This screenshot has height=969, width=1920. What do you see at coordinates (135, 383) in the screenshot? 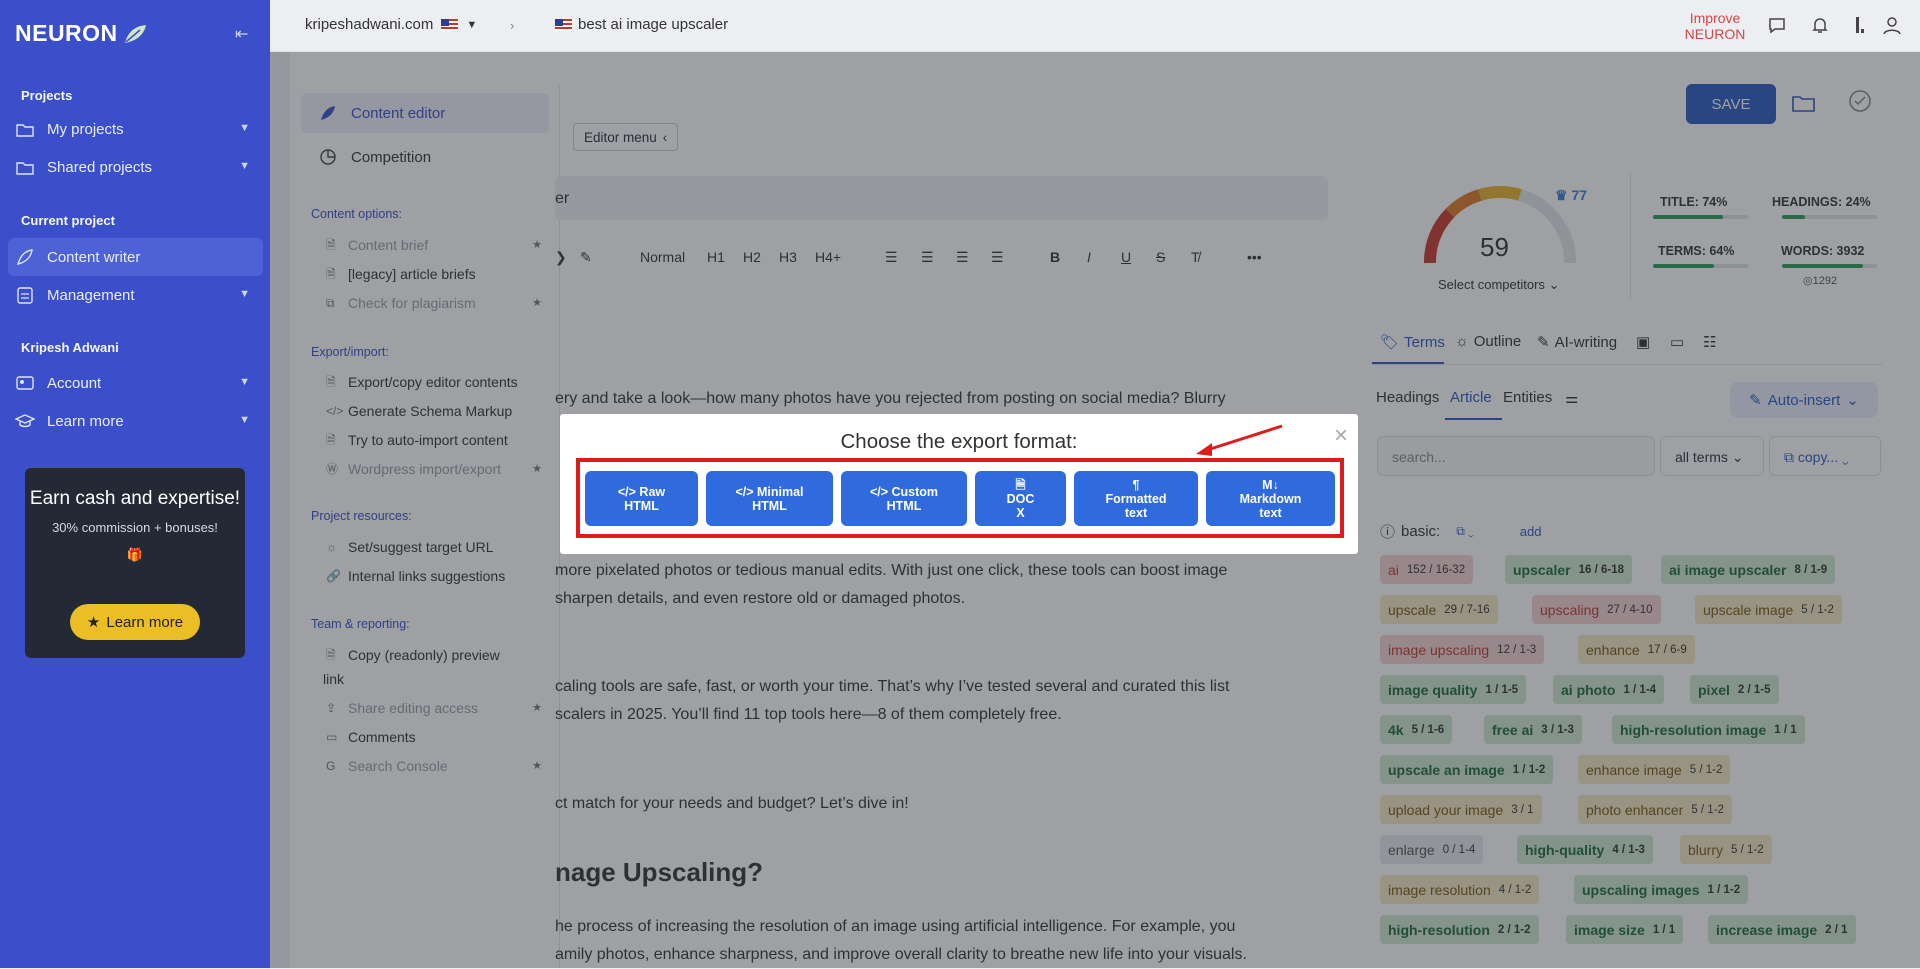
I see `nav-item-account: Account ▼` at bounding box center [135, 383].